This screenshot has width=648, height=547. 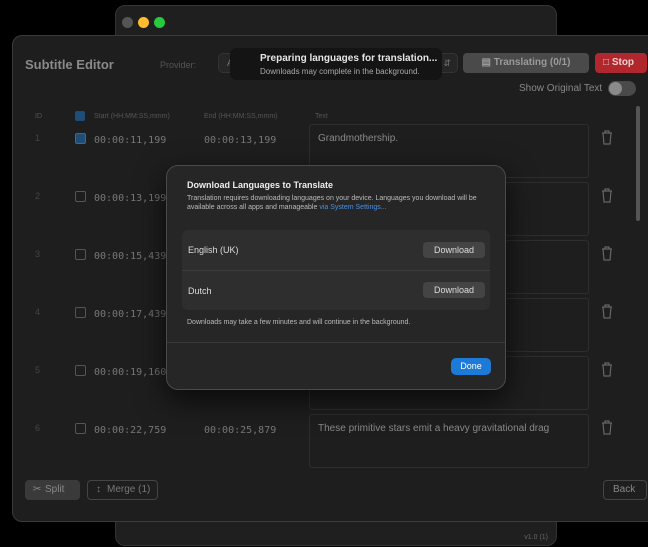 What do you see at coordinates (213, 250) in the screenshot?
I see `language-name: English (UK)` at bounding box center [213, 250].